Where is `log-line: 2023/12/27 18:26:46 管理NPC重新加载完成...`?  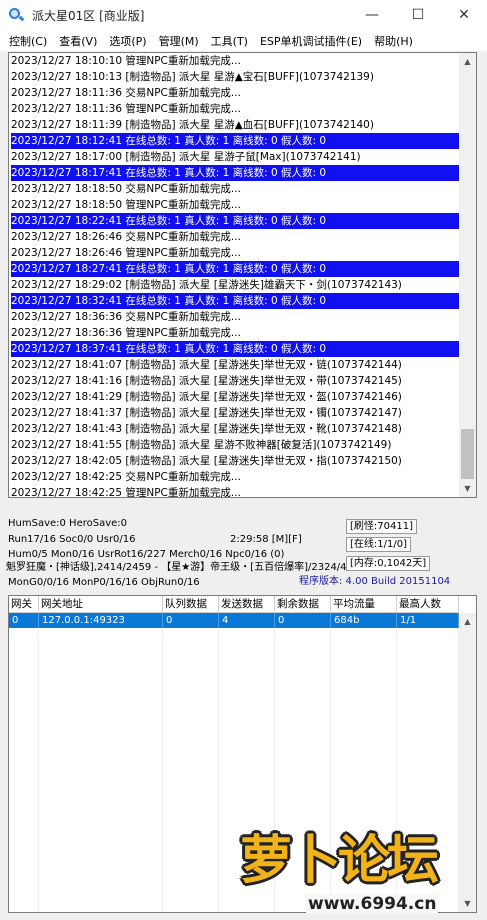 log-line: 2023/12/27 18:26:46 管理NPC重新加载完成... is located at coordinates (126, 253).